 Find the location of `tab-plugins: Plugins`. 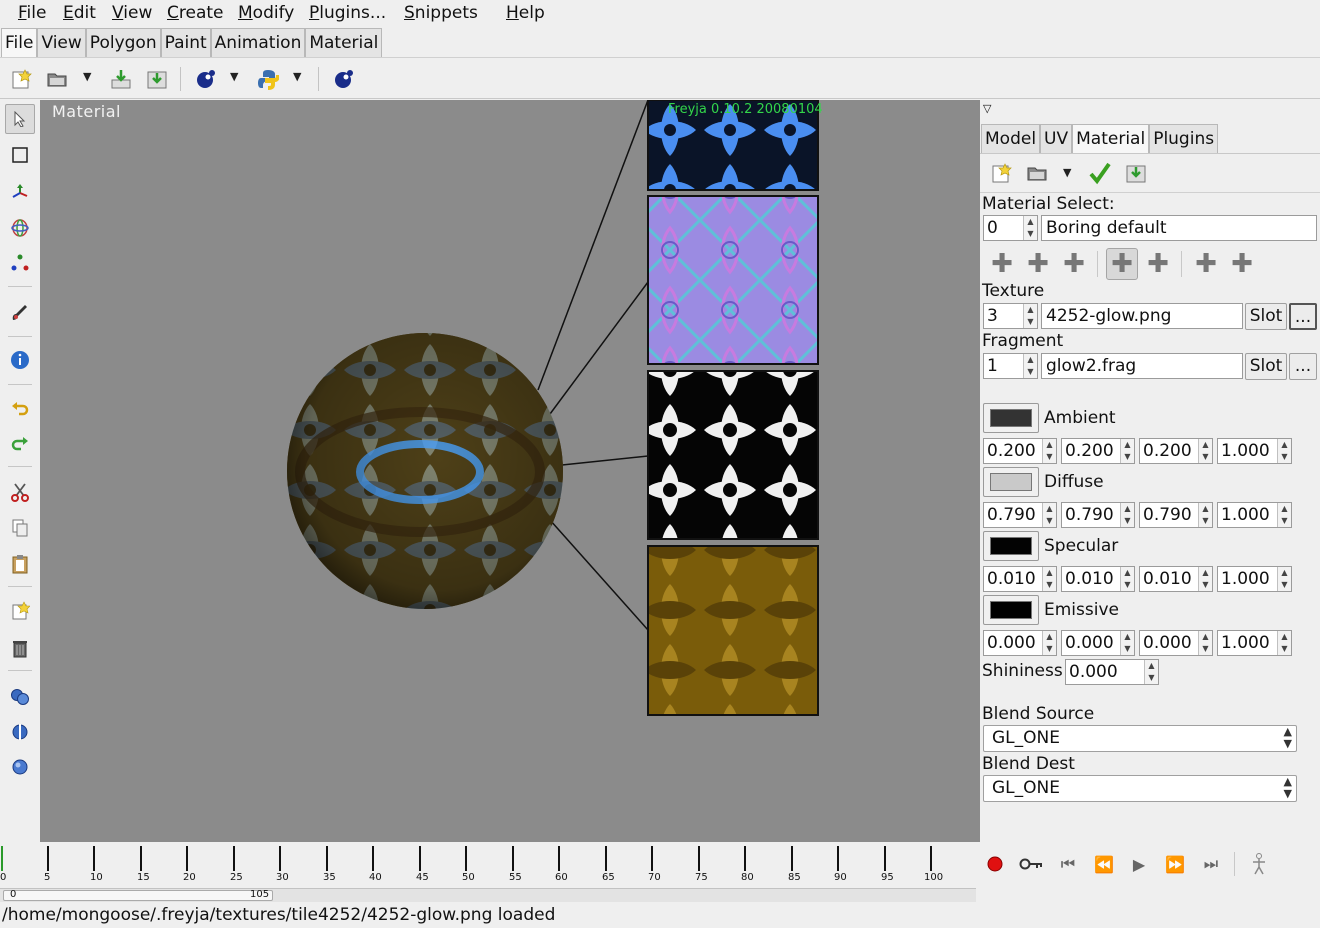

tab-plugins: Plugins is located at coordinates (1184, 139).